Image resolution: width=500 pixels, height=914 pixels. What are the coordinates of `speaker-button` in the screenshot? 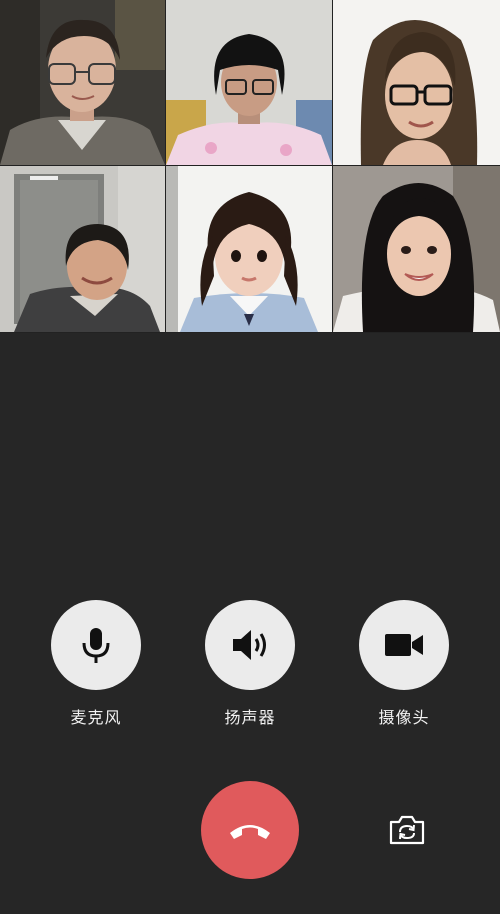 It's located at (250, 645).